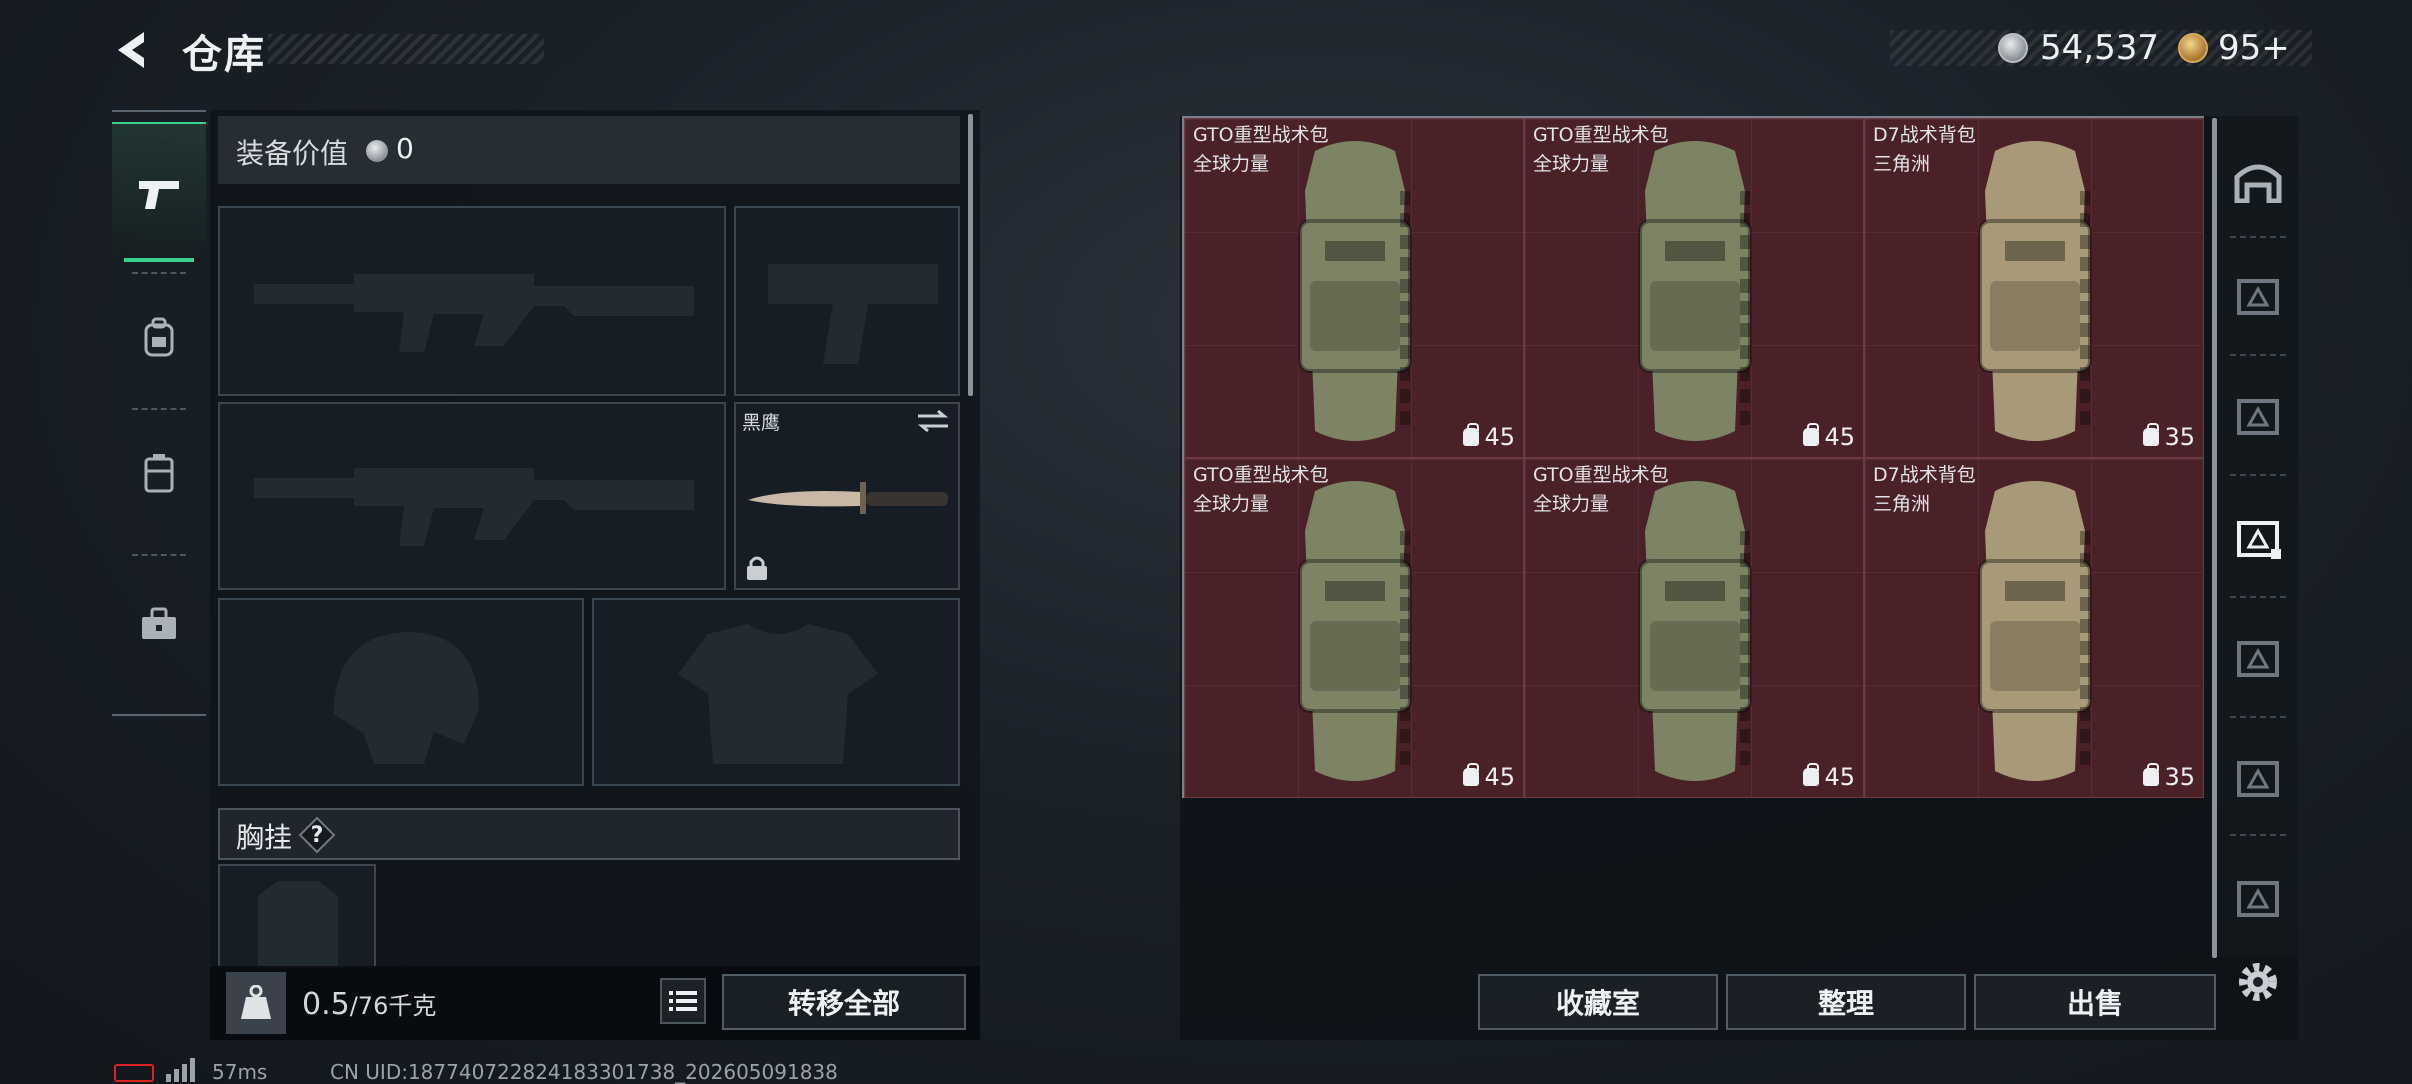 The height and width of the screenshot is (1084, 2412). Describe the element at coordinates (853, 314) in the screenshot. I see `pistol-silhouette-icon` at that location.